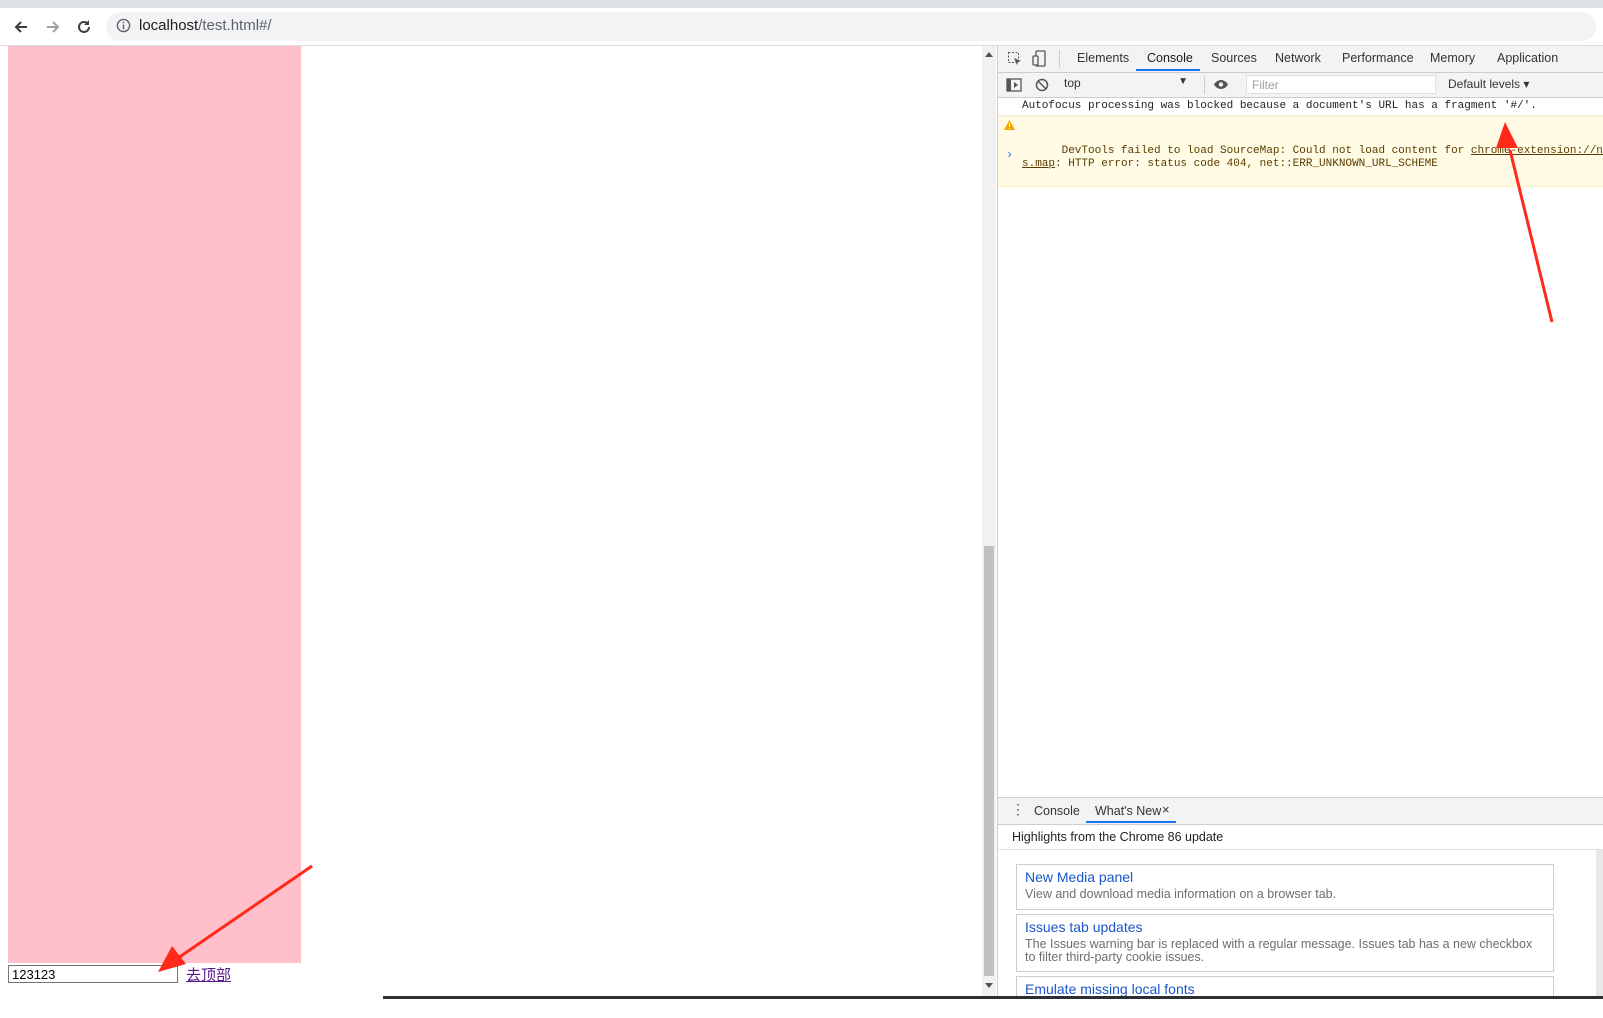  I want to click on card-title: New Media panel, so click(1285, 877).